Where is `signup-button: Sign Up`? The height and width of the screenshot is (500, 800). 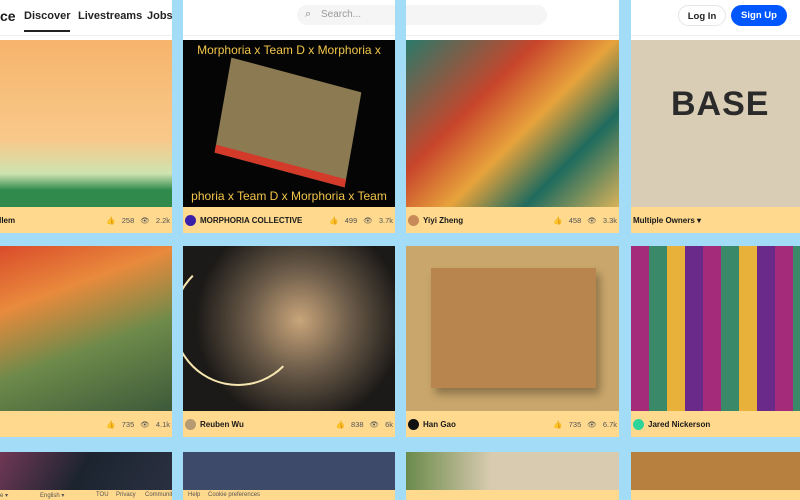 signup-button: Sign Up is located at coordinates (759, 15).